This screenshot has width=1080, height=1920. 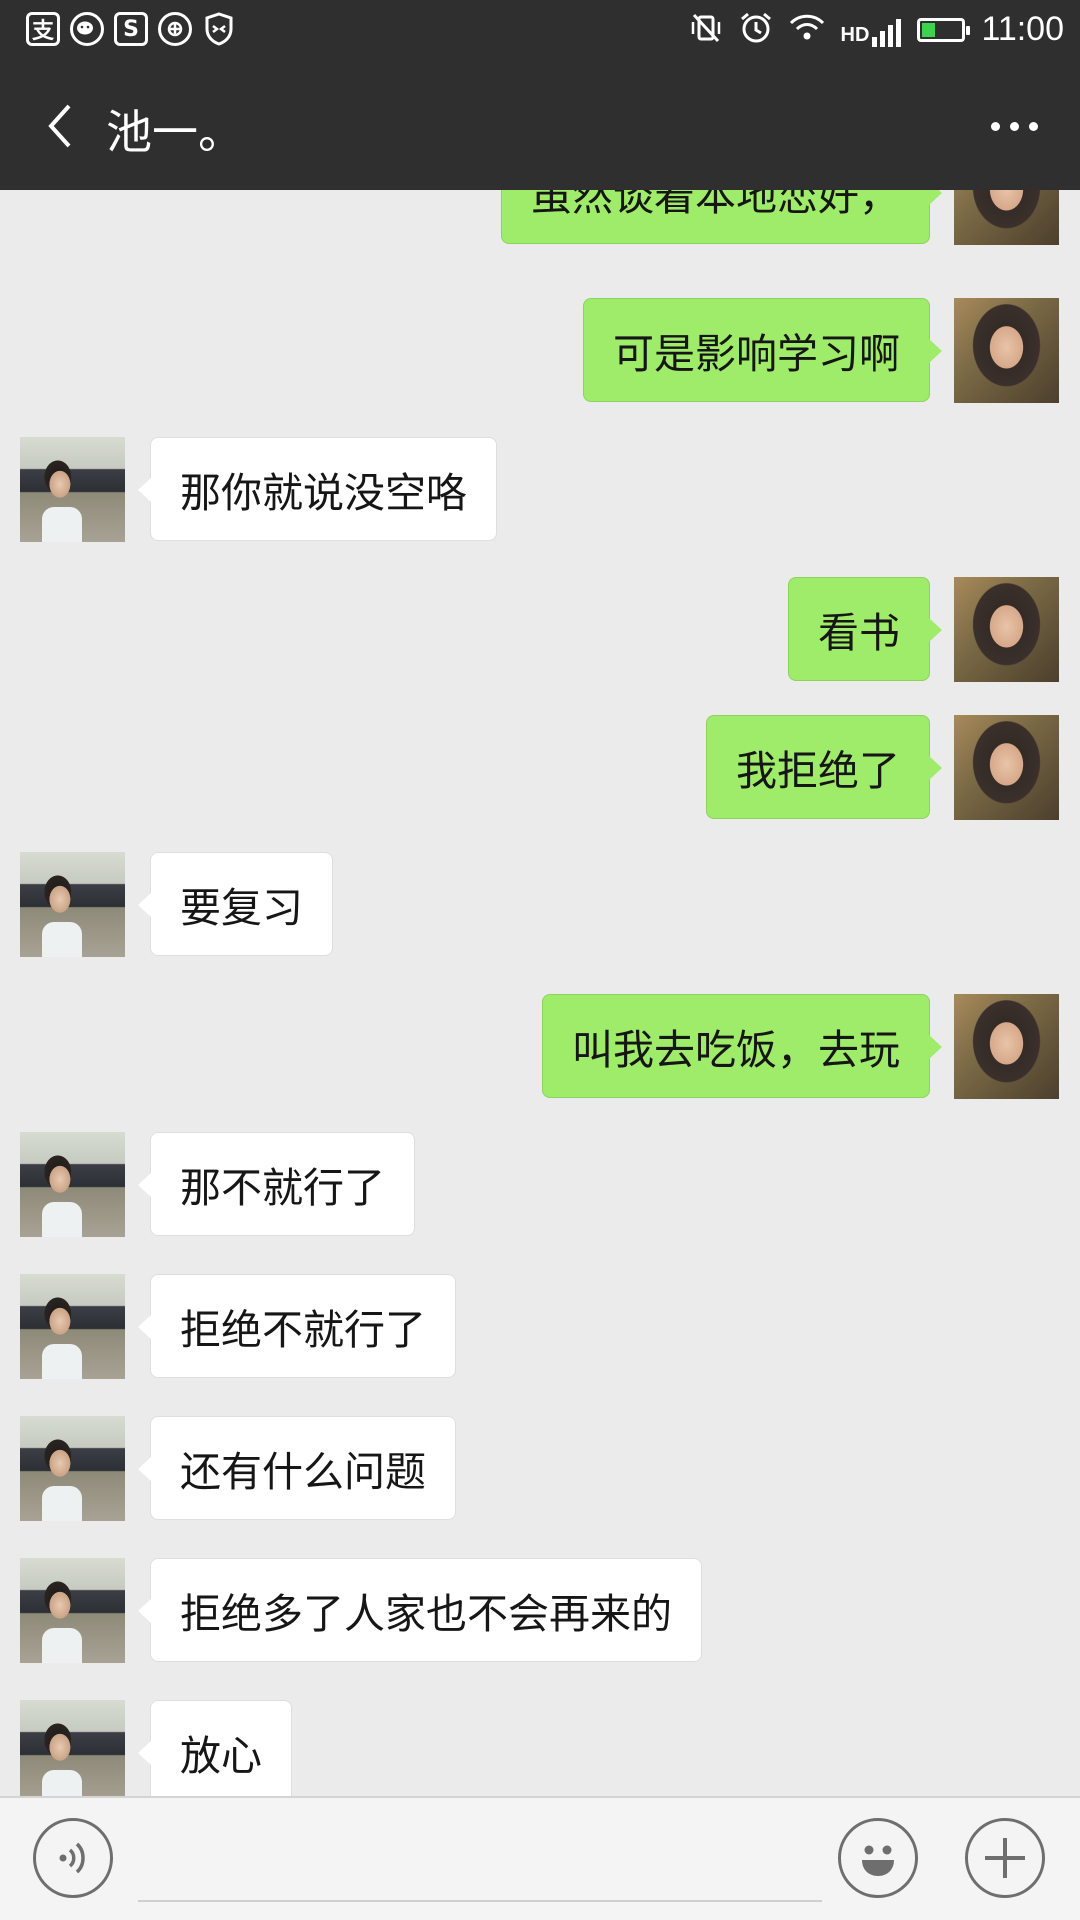 I want to click on message-sent: 我拒绝了, so click(x=540, y=768).